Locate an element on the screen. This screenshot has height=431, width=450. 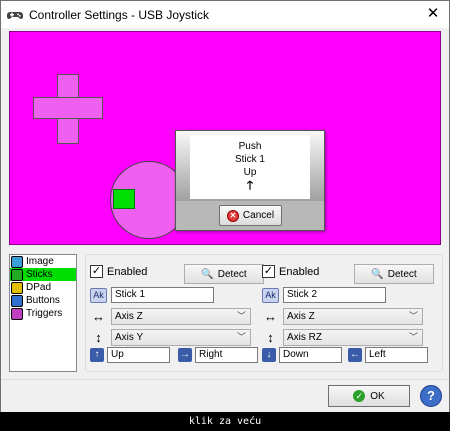
arrow-down-icon: ↓ is located at coordinates (269, 355).